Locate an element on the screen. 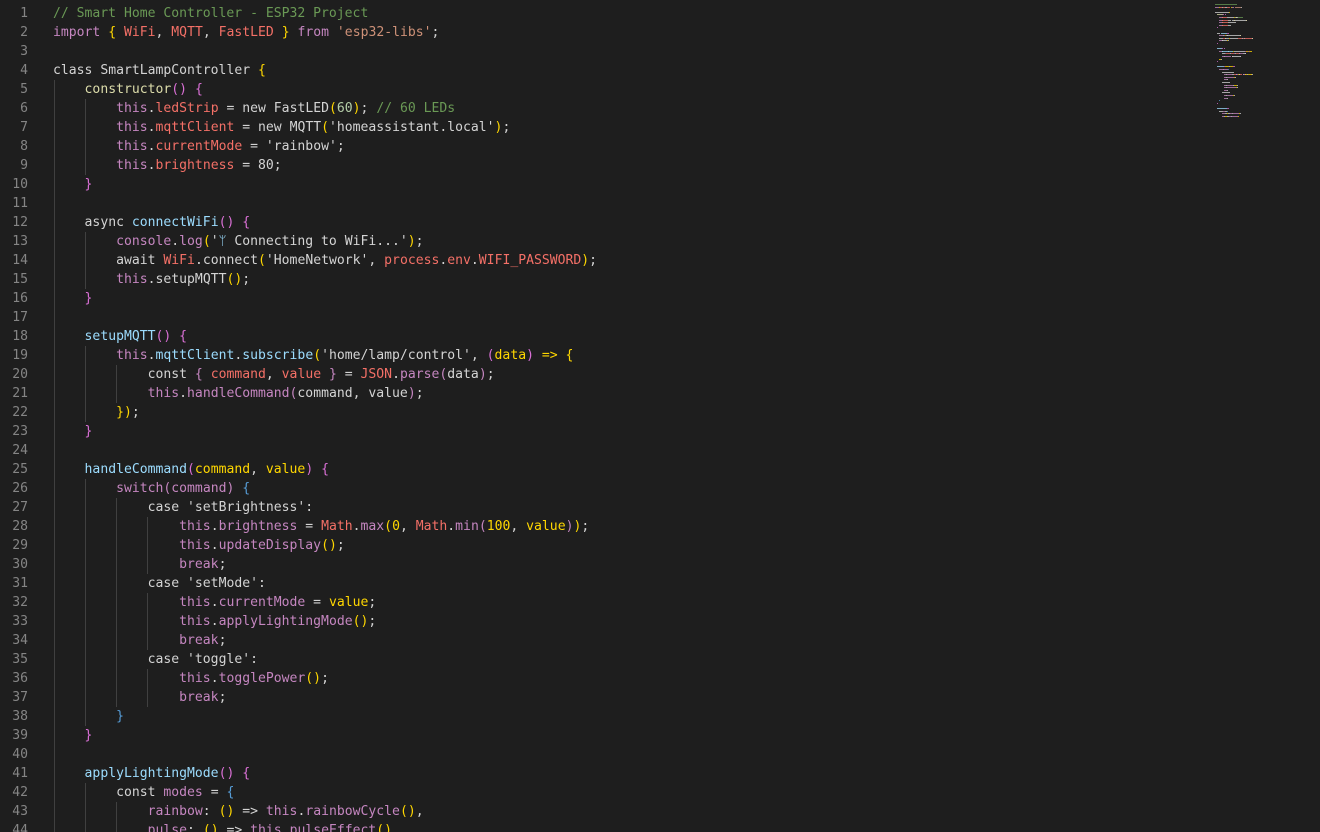 The width and height of the screenshot is (1320, 832). code-text: this.applyLightingMode(); is located at coordinates (214, 621).